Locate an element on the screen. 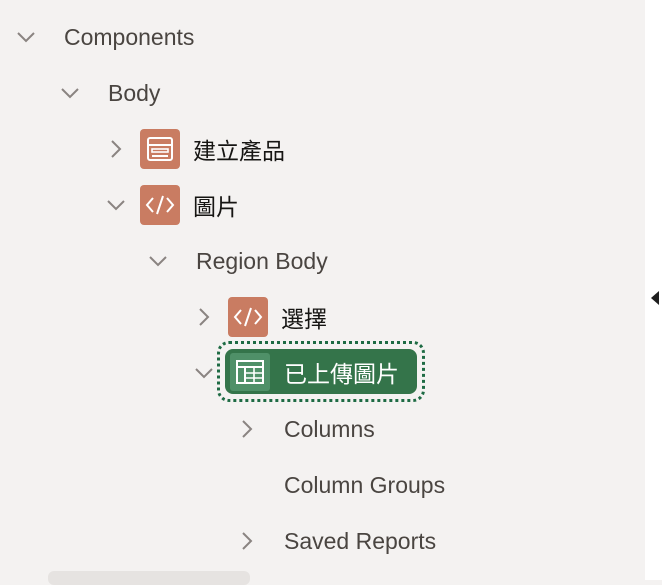 Image resolution: width=662 pixels, height=585 pixels. form-region-icon is located at coordinates (160, 149).